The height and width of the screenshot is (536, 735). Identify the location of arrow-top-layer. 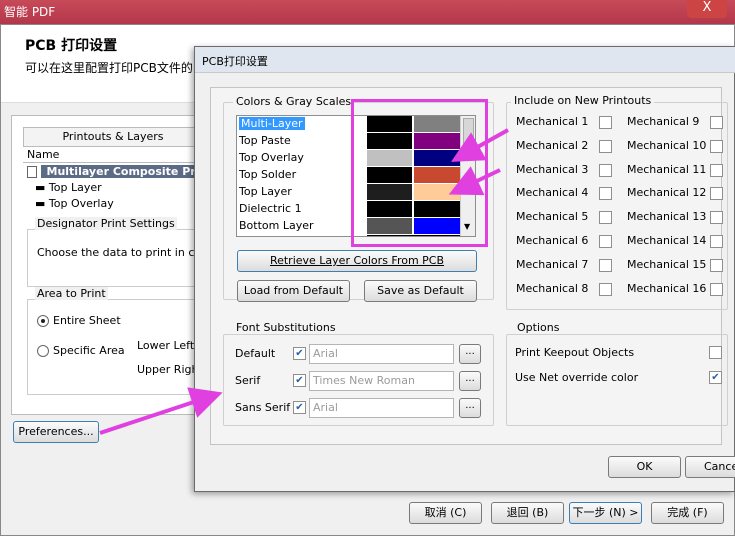
(474, 181).